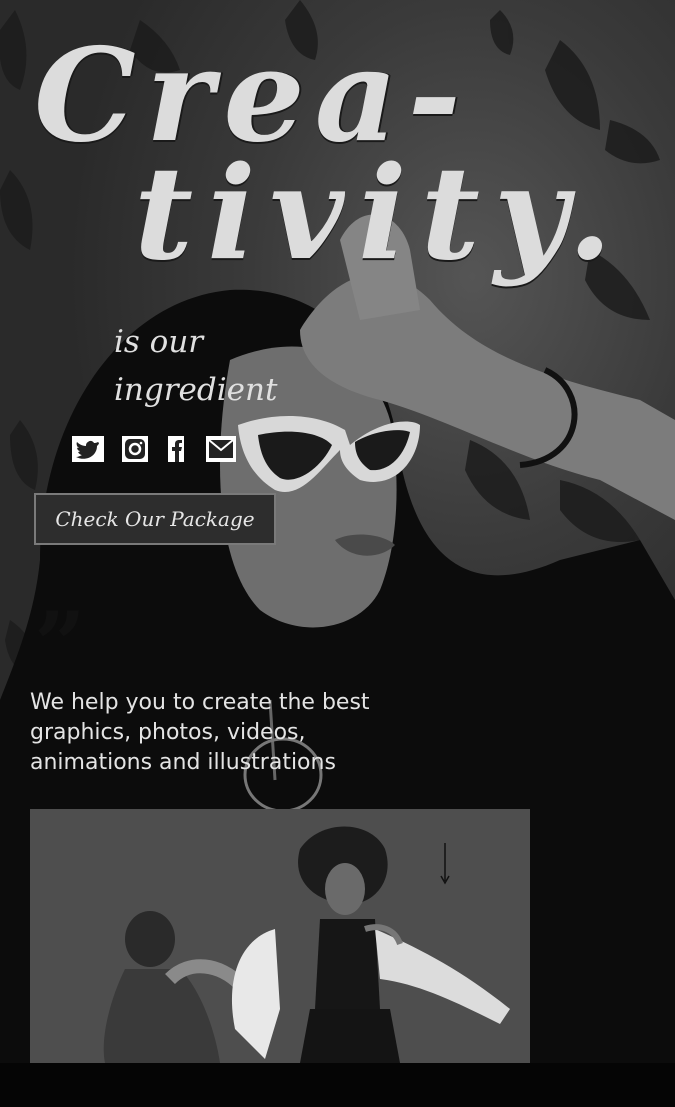 The image size is (675, 1107). What do you see at coordinates (164, 450) in the screenshot?
I see `social-links` at bounding box center [164, 450].